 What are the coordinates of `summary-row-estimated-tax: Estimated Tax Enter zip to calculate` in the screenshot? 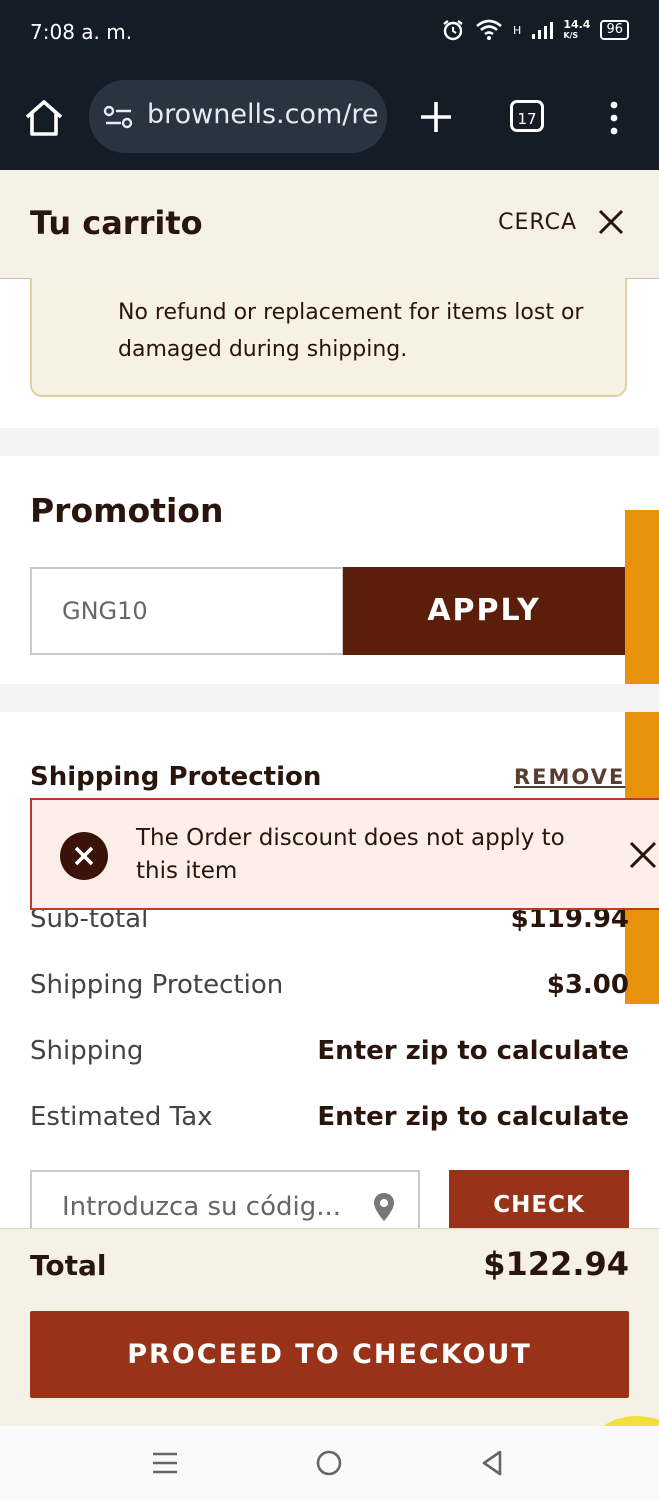 It's located at (329, 1117).